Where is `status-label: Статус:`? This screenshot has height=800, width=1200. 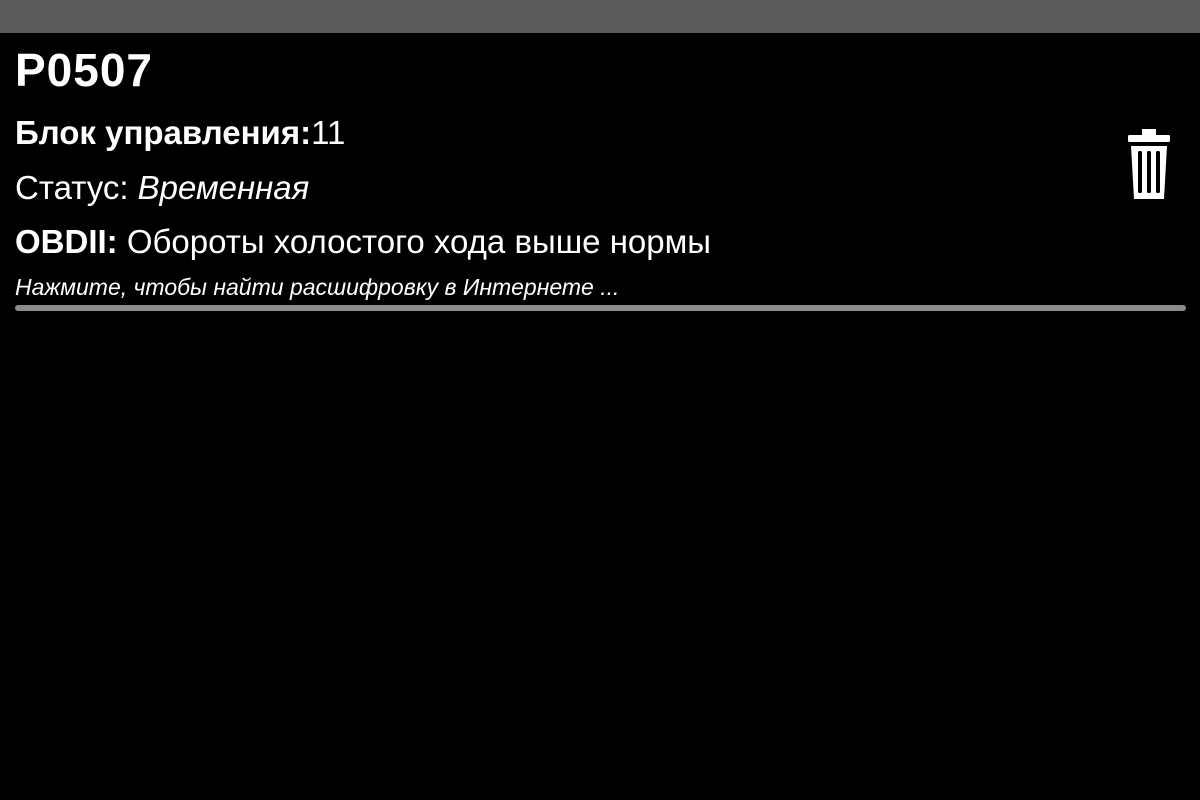 status-label: Статус: is located at coordinates (76, 187).